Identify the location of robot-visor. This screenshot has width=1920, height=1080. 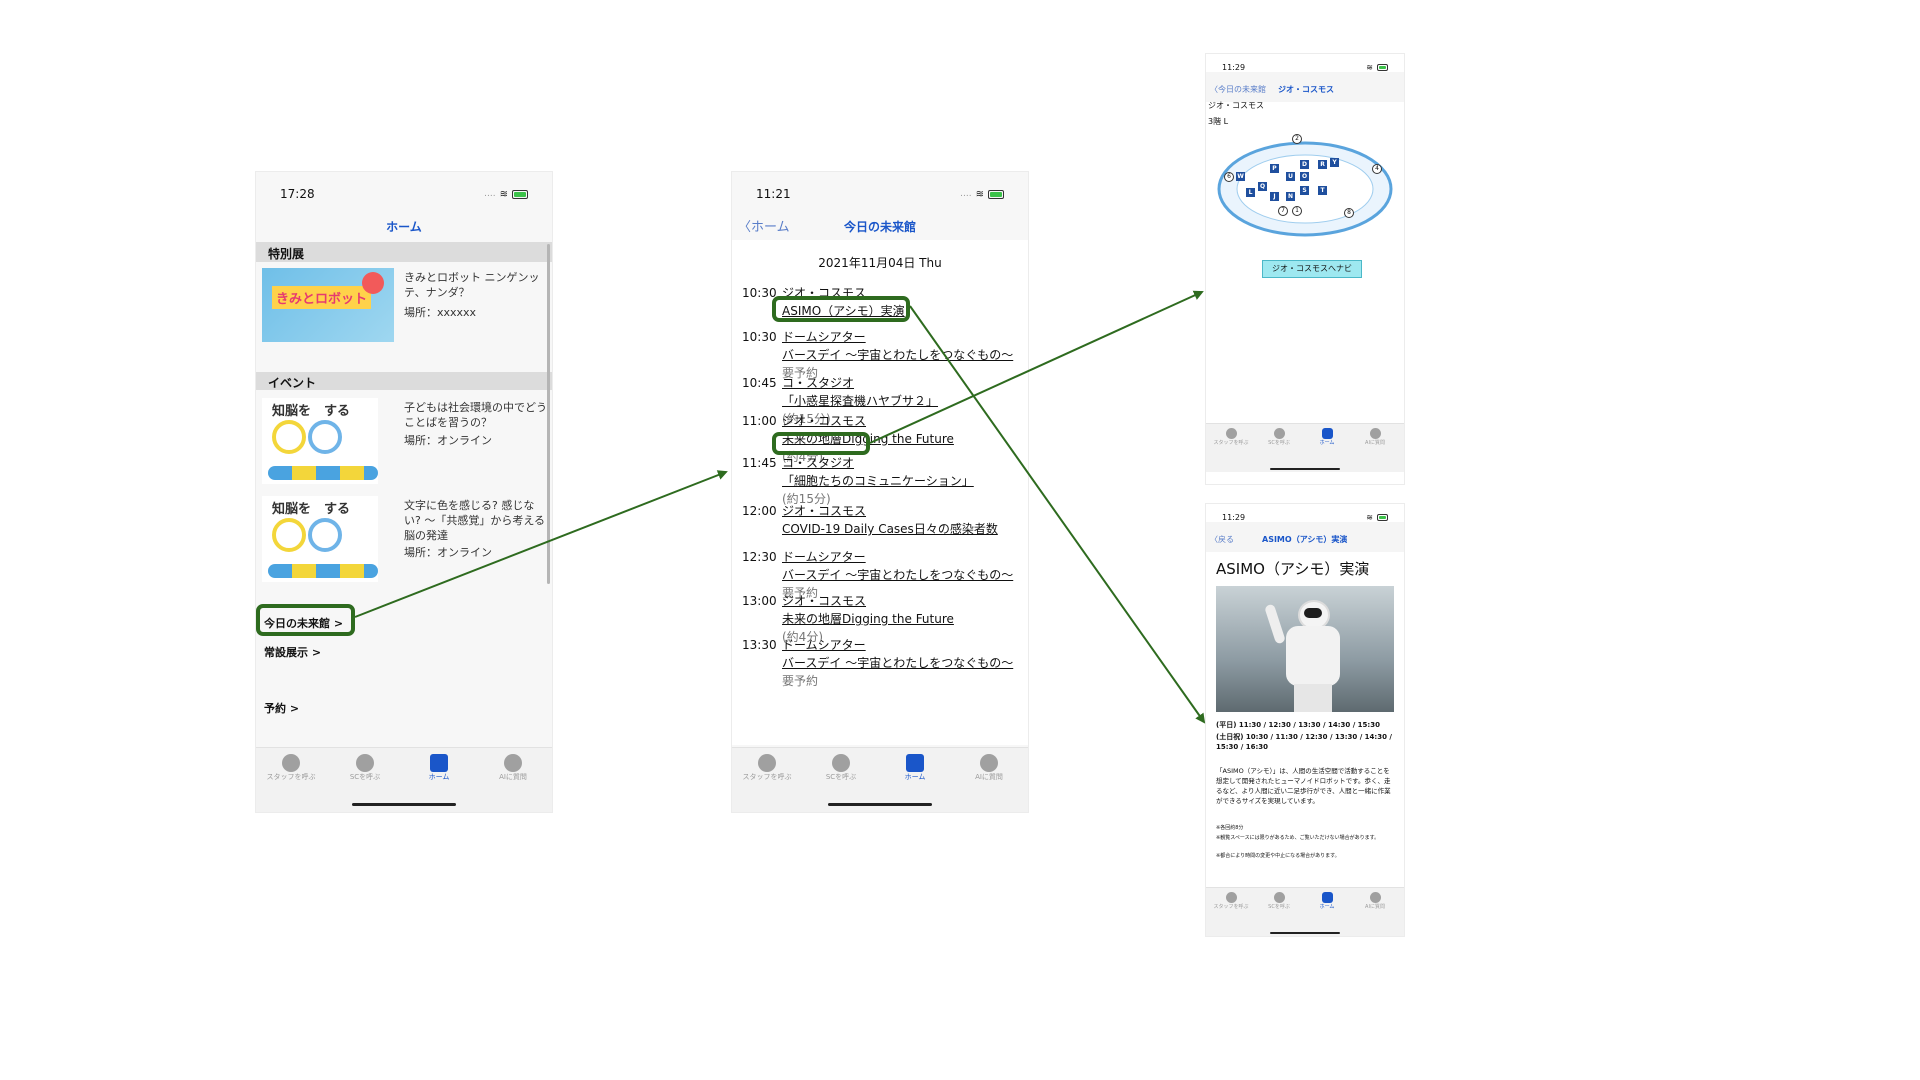
(1313, 613).